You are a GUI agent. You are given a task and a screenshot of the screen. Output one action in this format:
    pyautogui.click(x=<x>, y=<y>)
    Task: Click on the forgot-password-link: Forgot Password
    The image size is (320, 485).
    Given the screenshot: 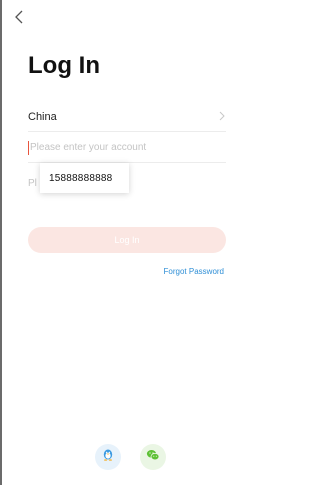 What is the action you would take?
    pyautogui.click(x=194, y=271)
    